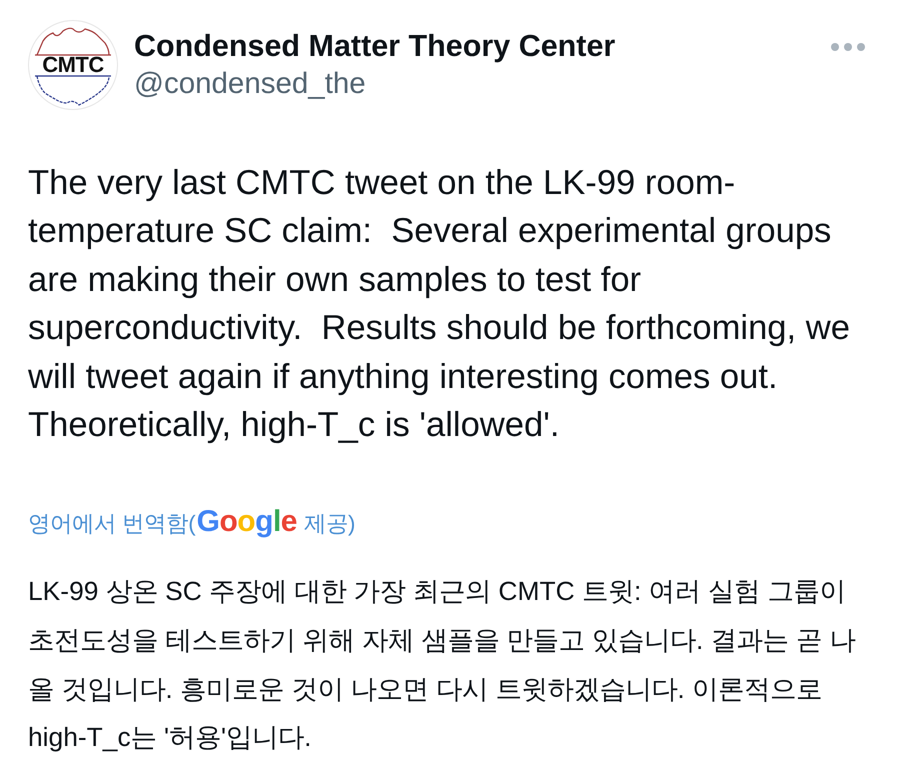 Image resolution: width=900 pixels, height=772 pixels. What do you see at coordinates (474, 84) in the screenshot?
I see `account-handle: @condensed_the` at bounding box center [474, 84].